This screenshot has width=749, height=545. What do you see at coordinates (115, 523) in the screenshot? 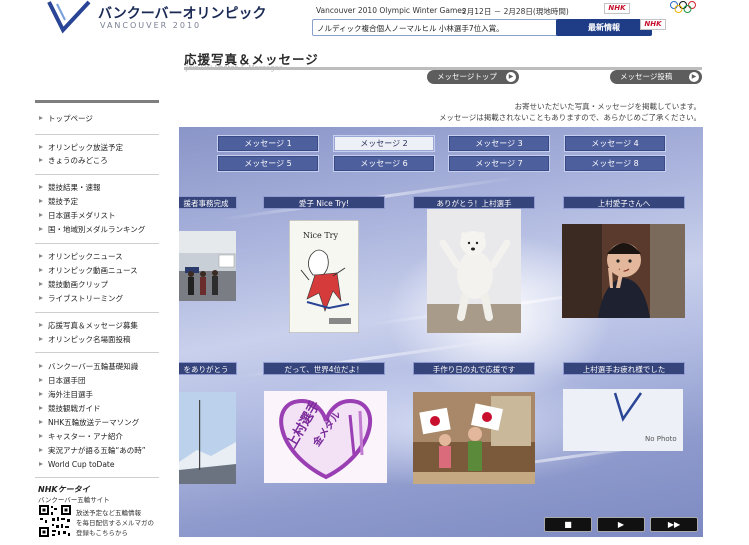
I see `mobile-desc-line: を毎日配信するメルマガの` at bounding box center [115, 523].